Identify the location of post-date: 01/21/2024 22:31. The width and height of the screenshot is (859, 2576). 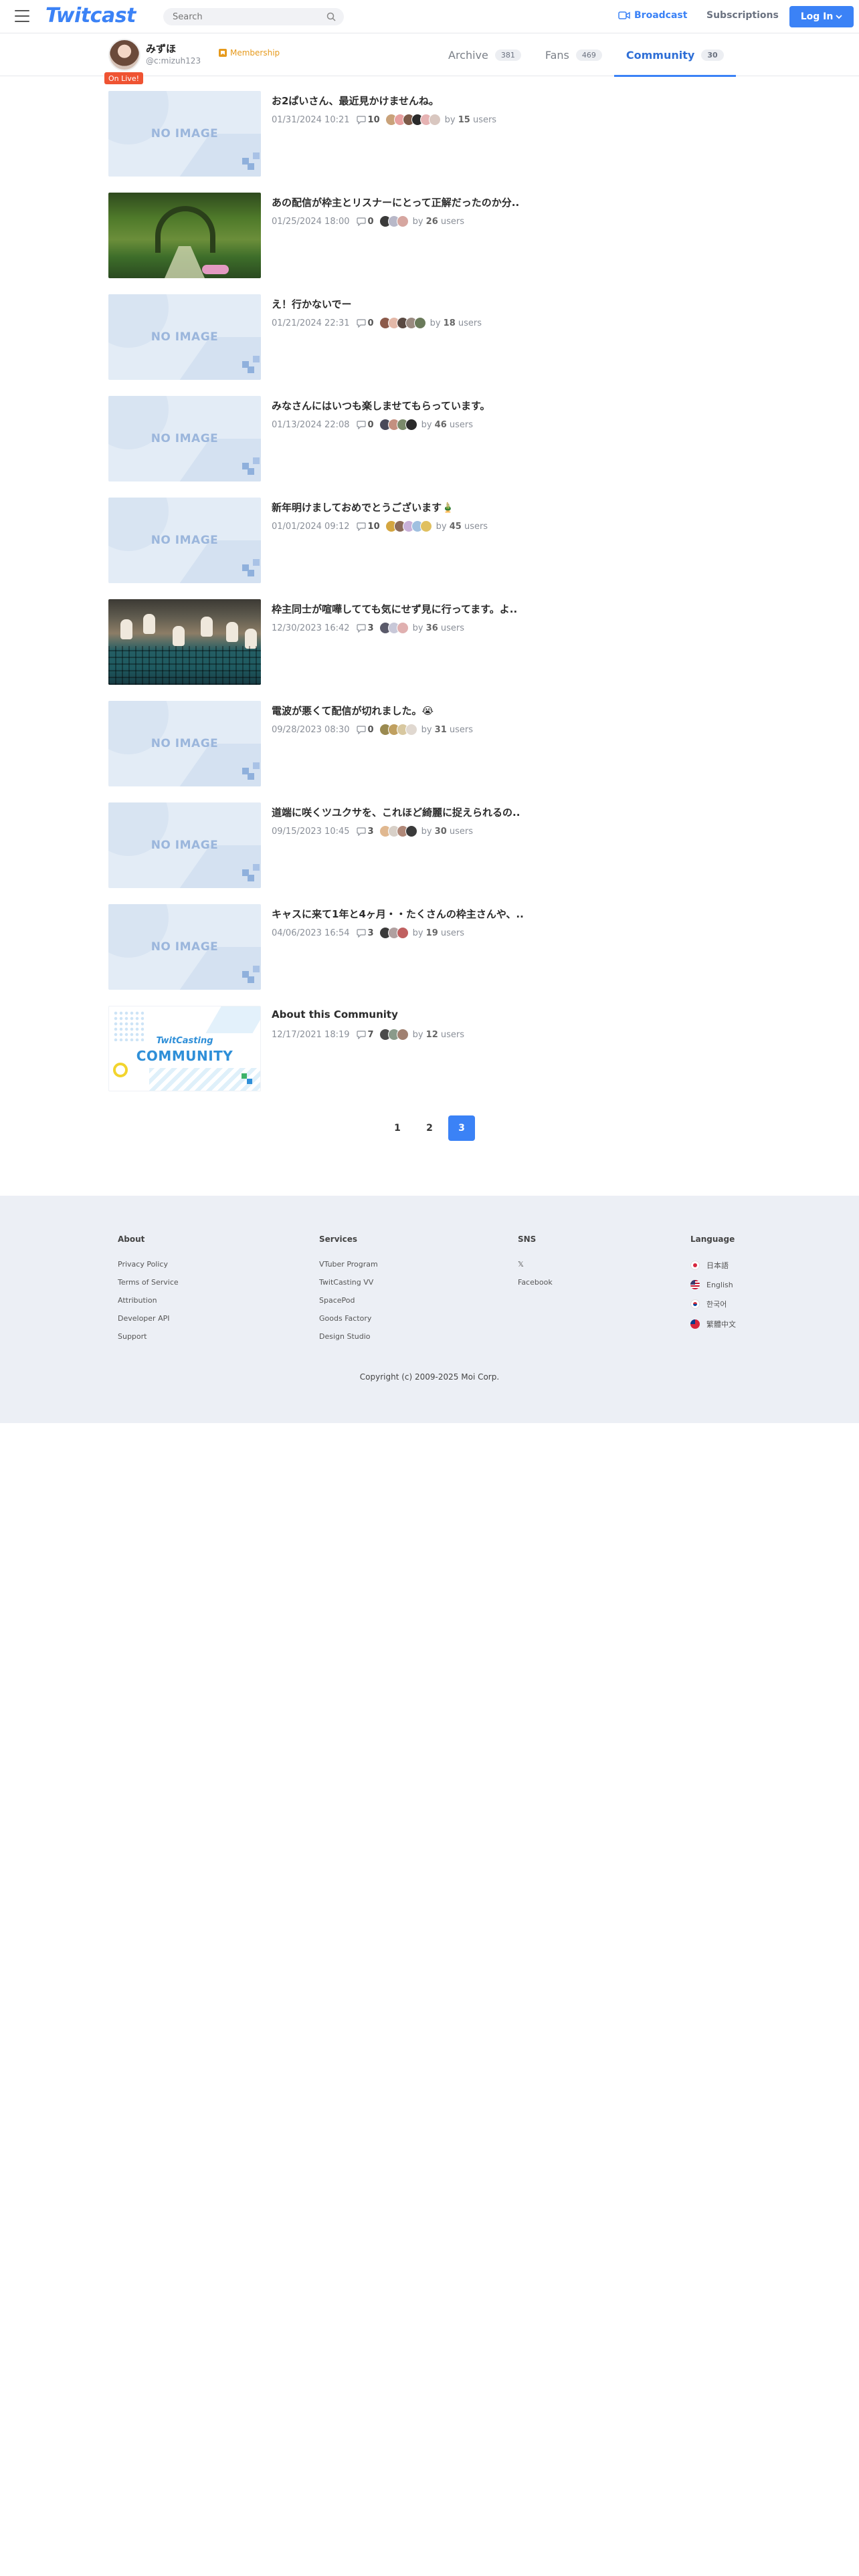
(311, 323).